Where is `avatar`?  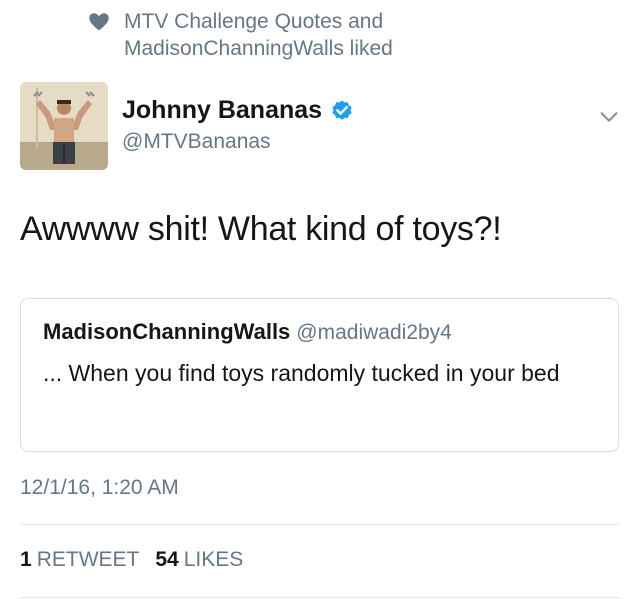 avatar is located at coordinates (64, 126).